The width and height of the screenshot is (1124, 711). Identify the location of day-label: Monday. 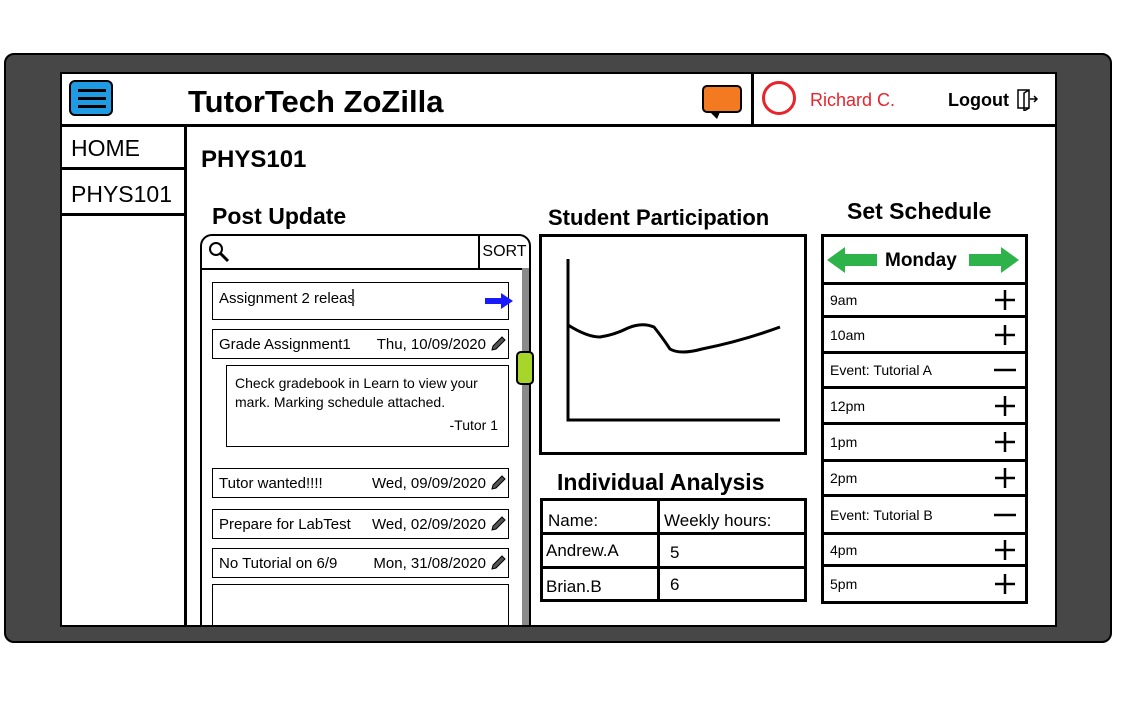
(921, 260).